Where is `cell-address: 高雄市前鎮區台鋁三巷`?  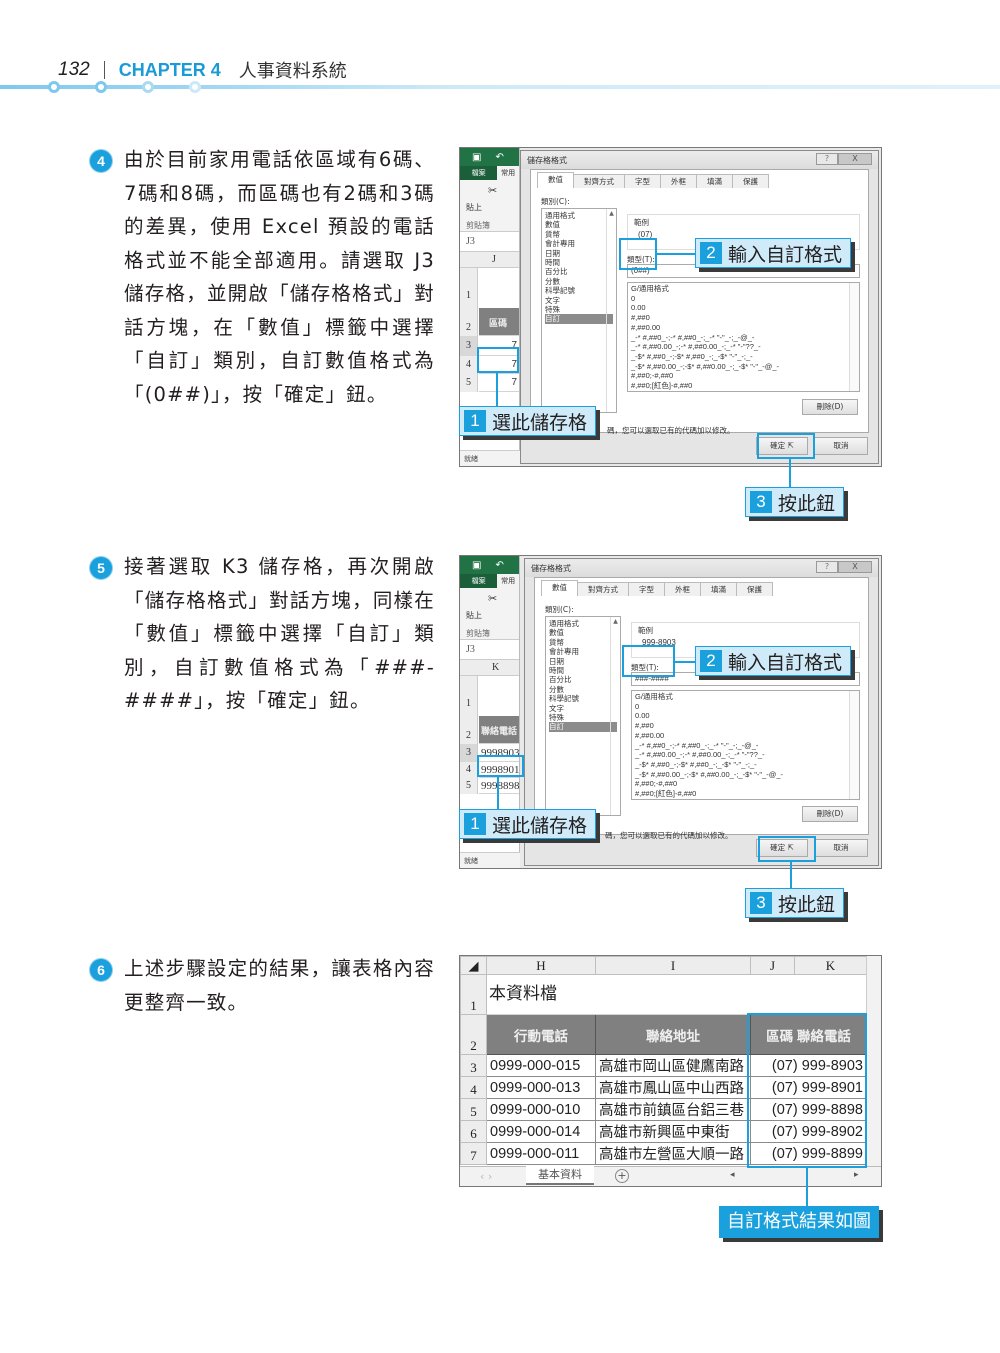
cell-address: 高雄市前鎮區台鋁三巷 is located at coordinates (673, 1109).